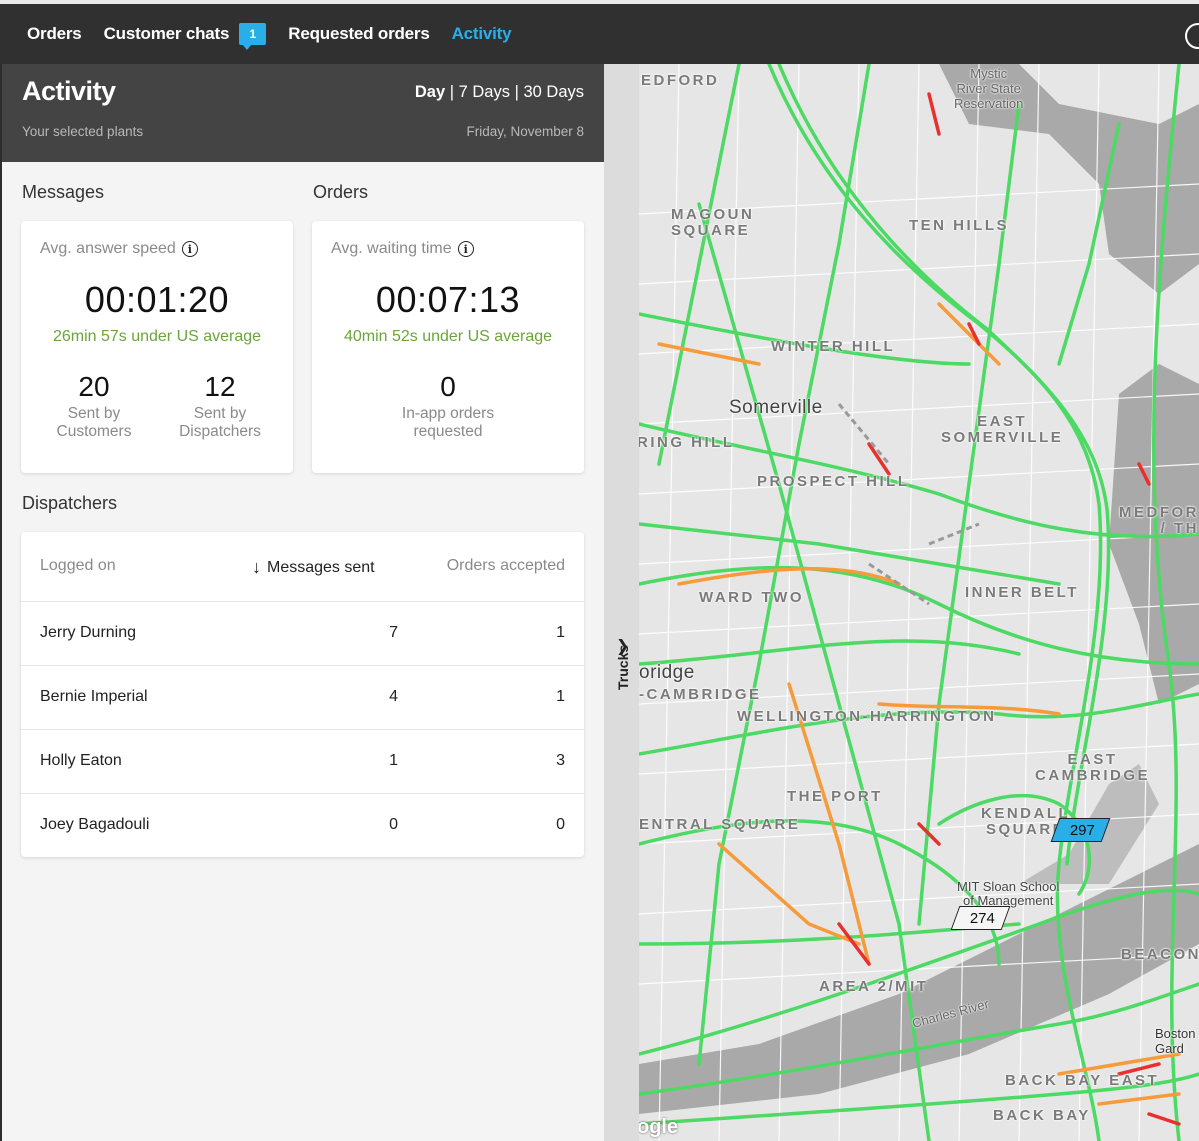  What do you see at coordinates (833, 481) in the screenshot?
I see `map-label-prospect-hill: PROSPECT HILL` at bounding box center [833, 481].